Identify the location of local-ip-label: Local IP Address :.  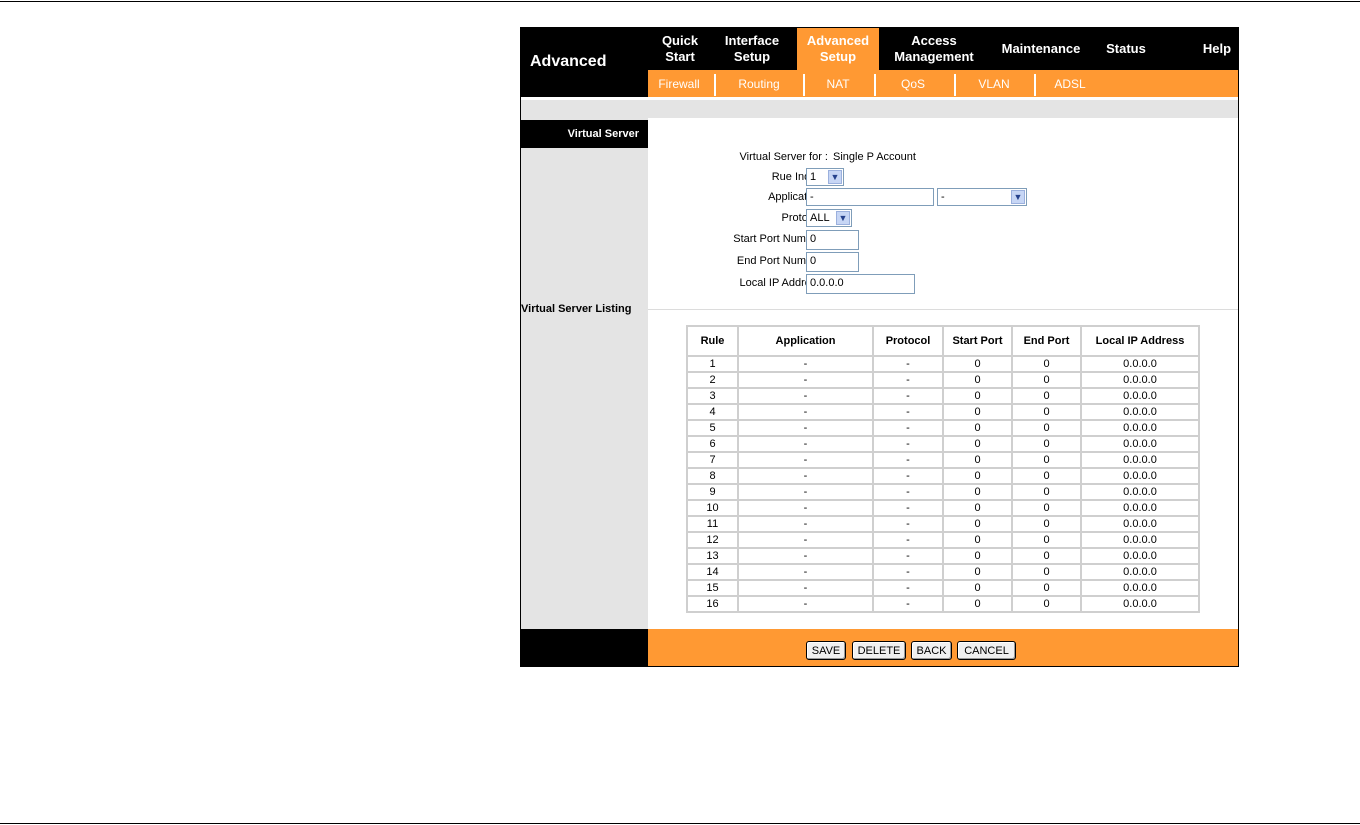
(783, 283).